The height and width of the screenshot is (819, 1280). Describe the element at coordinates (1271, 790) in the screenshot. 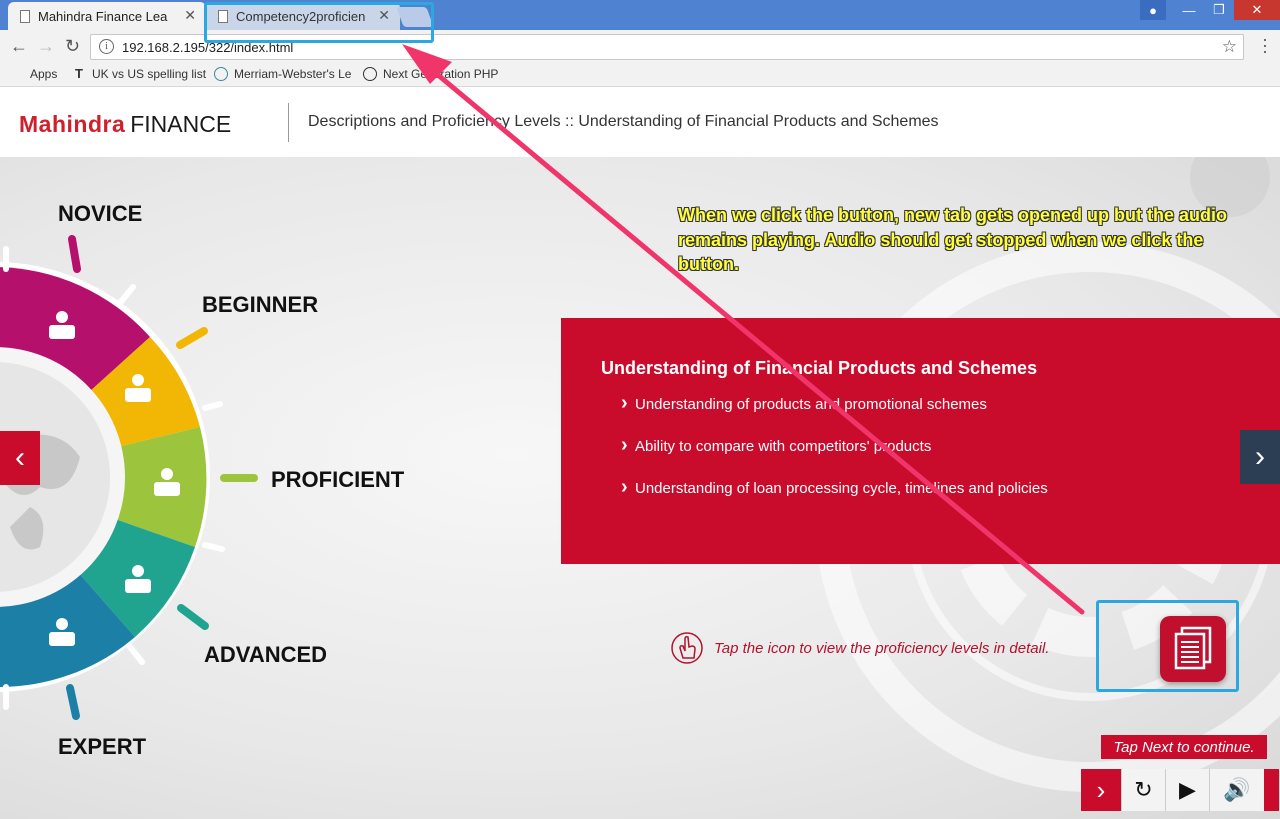

I see `controls-end-cap` at that location.